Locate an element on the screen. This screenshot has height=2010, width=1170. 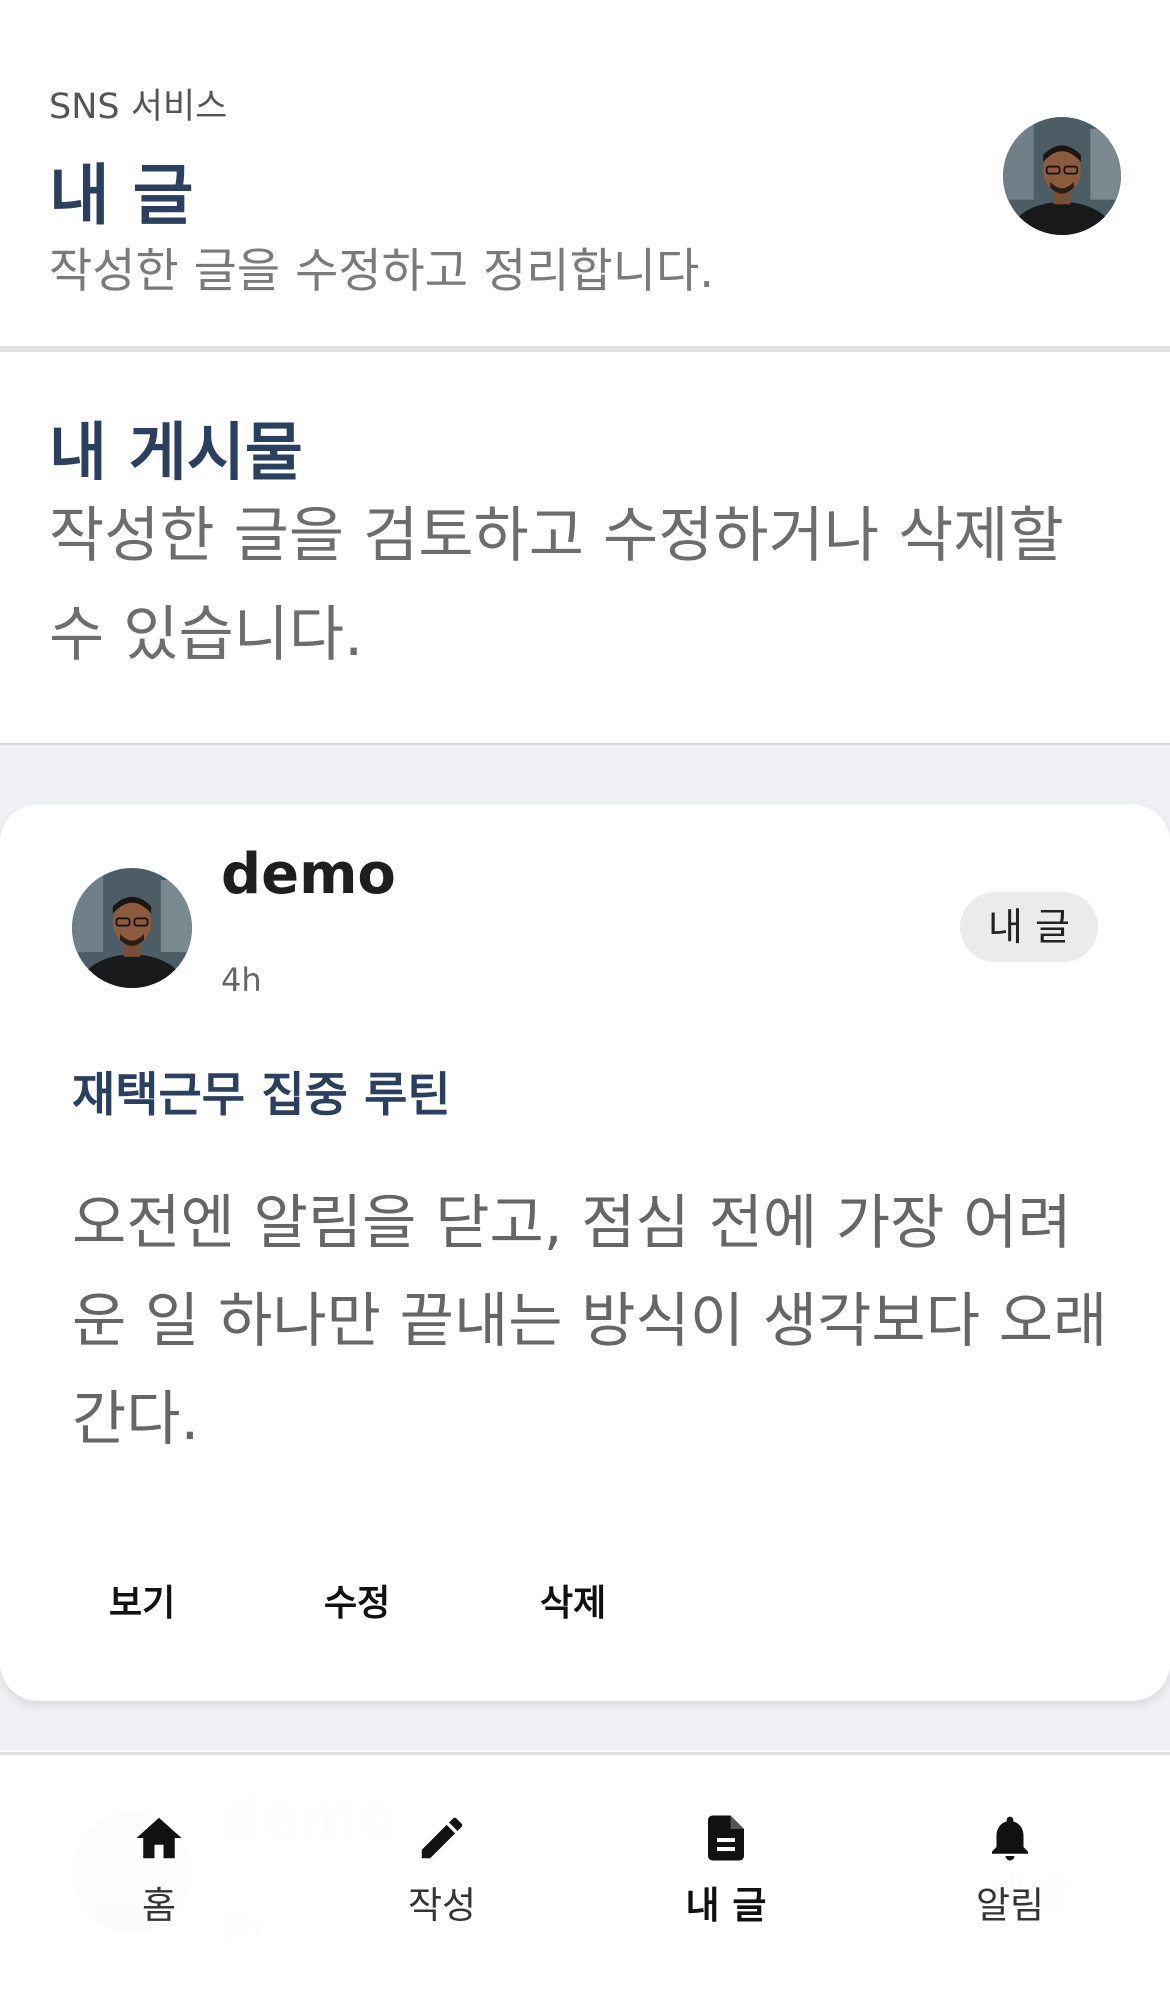
section-title: 내 게시물 is located at coordinates (176, 452).